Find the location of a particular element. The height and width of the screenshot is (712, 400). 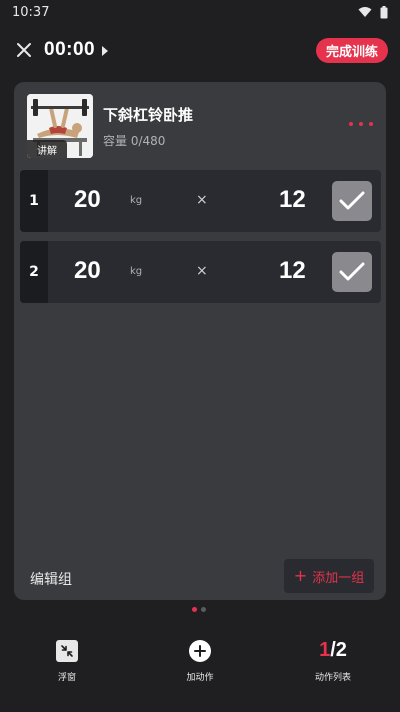

exercise-list-label: 动作列表 is located at coordinates (332, 678).